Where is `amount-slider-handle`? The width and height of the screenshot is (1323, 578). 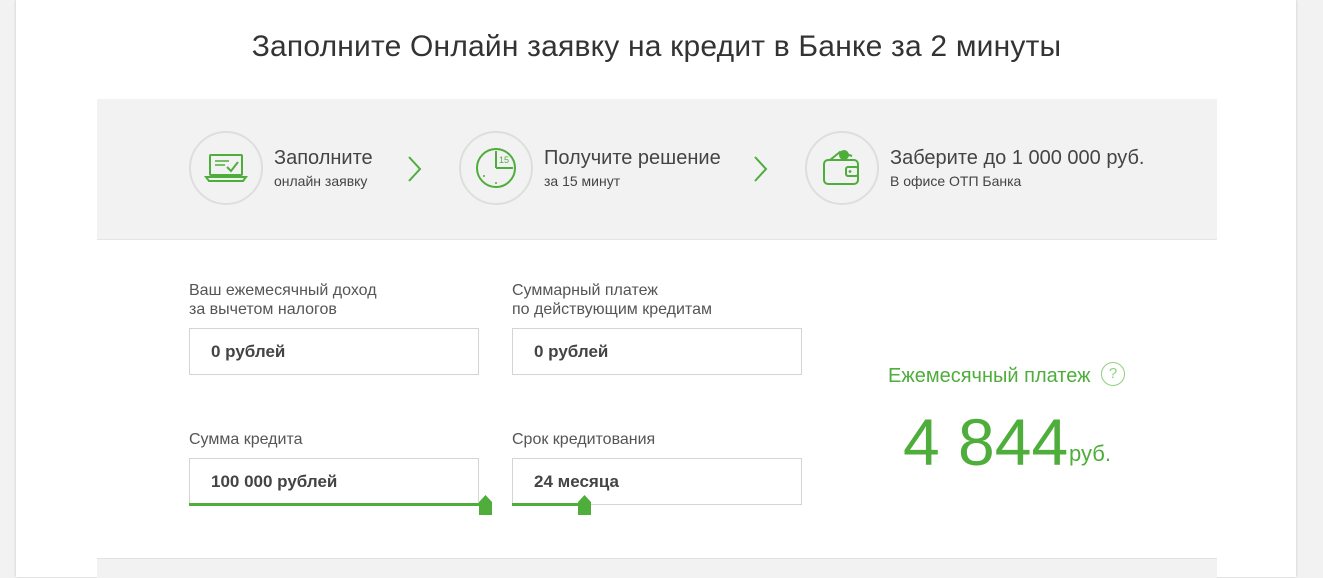 amount-slider-handle is located at coordinates (485, 505).